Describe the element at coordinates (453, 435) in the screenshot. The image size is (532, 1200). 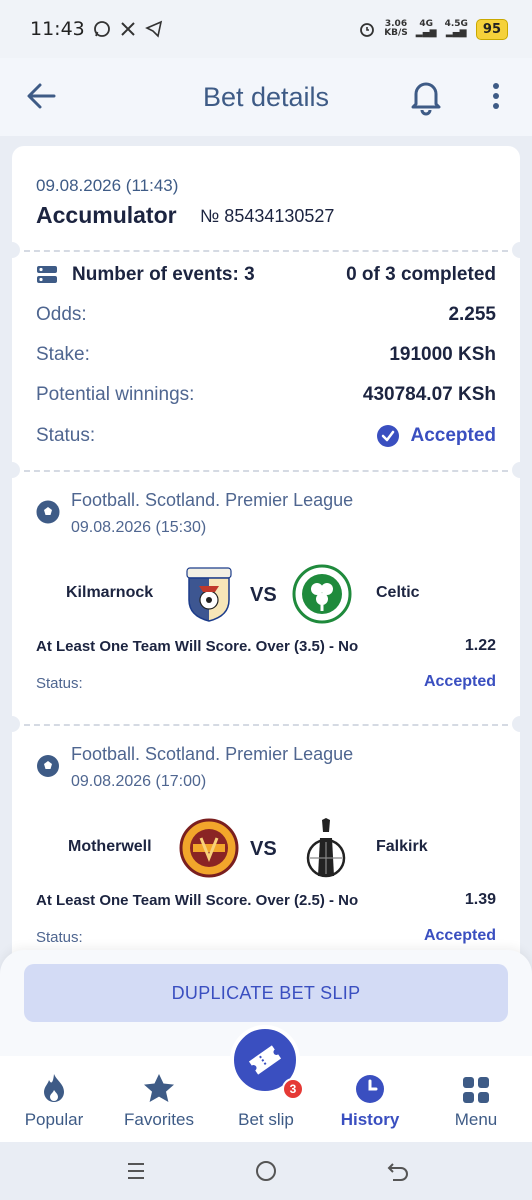
I see `status-value: Accepted` at that location.